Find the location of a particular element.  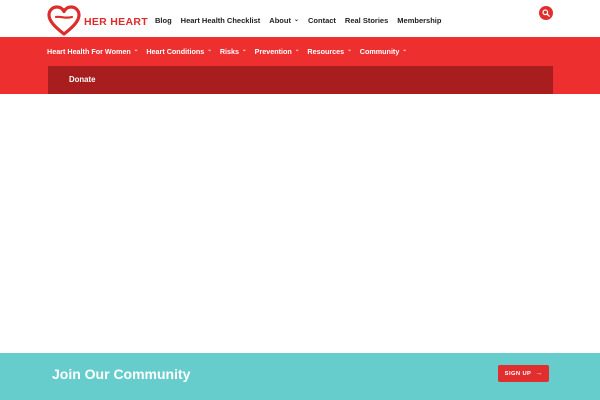

nav-item-blog: Blog is located at coordinates (163, 20).